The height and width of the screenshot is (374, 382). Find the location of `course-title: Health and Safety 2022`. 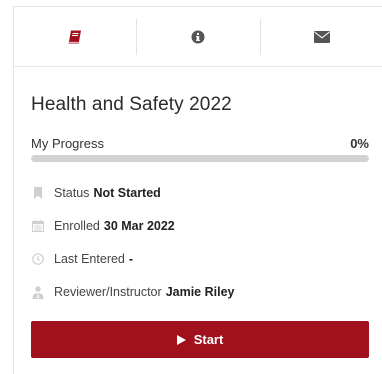

course-title: Health and Safety 2022 is located at coordinates (131, 104).